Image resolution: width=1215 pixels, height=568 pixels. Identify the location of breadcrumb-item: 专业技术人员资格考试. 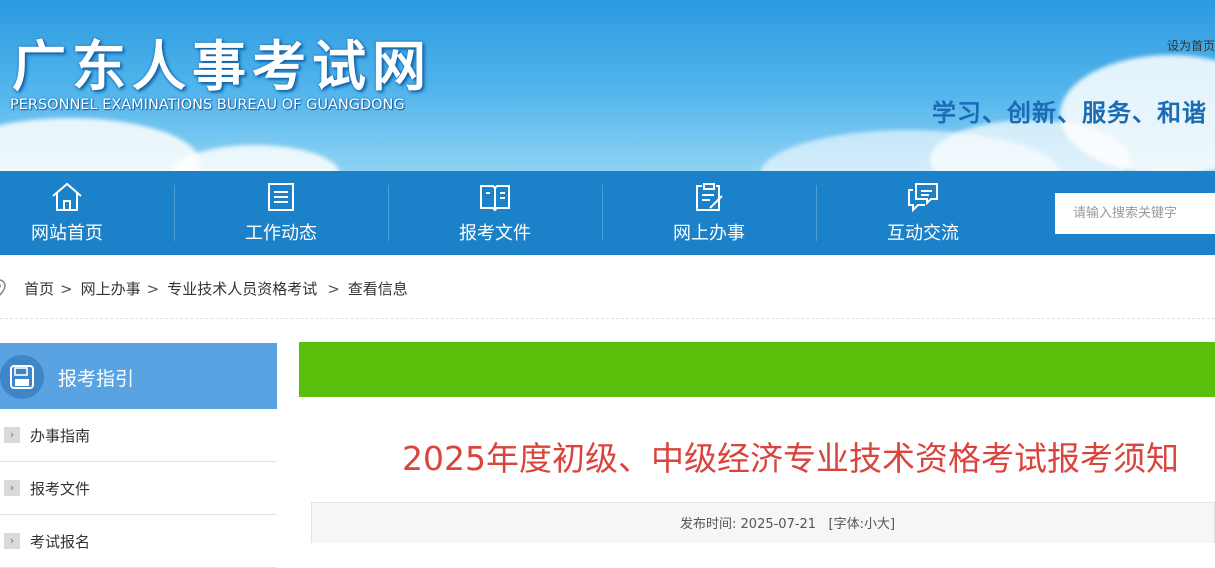
(242, 289).